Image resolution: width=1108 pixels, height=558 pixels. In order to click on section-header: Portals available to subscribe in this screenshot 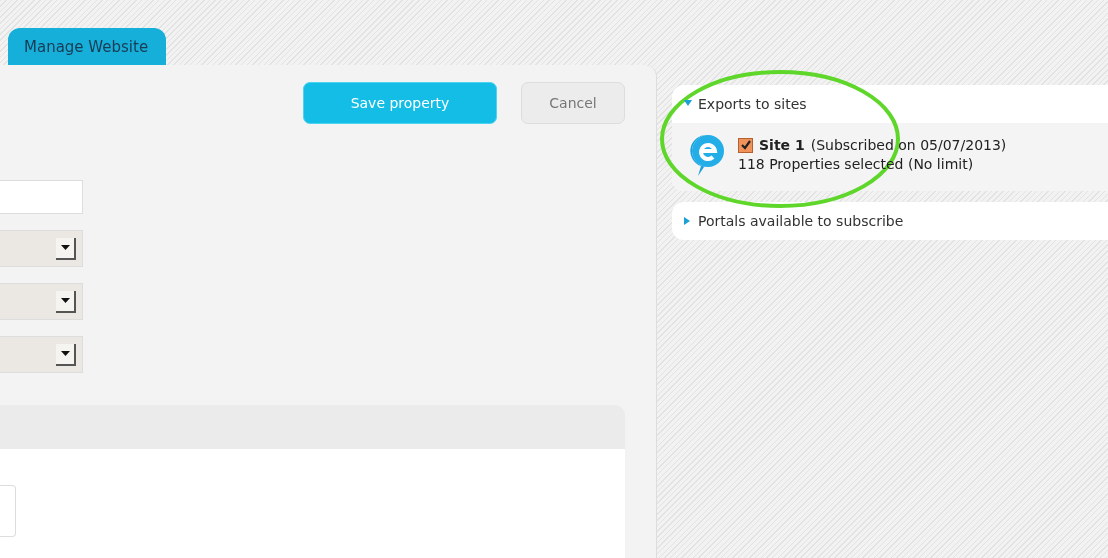, I will do `click(890, 221)`.